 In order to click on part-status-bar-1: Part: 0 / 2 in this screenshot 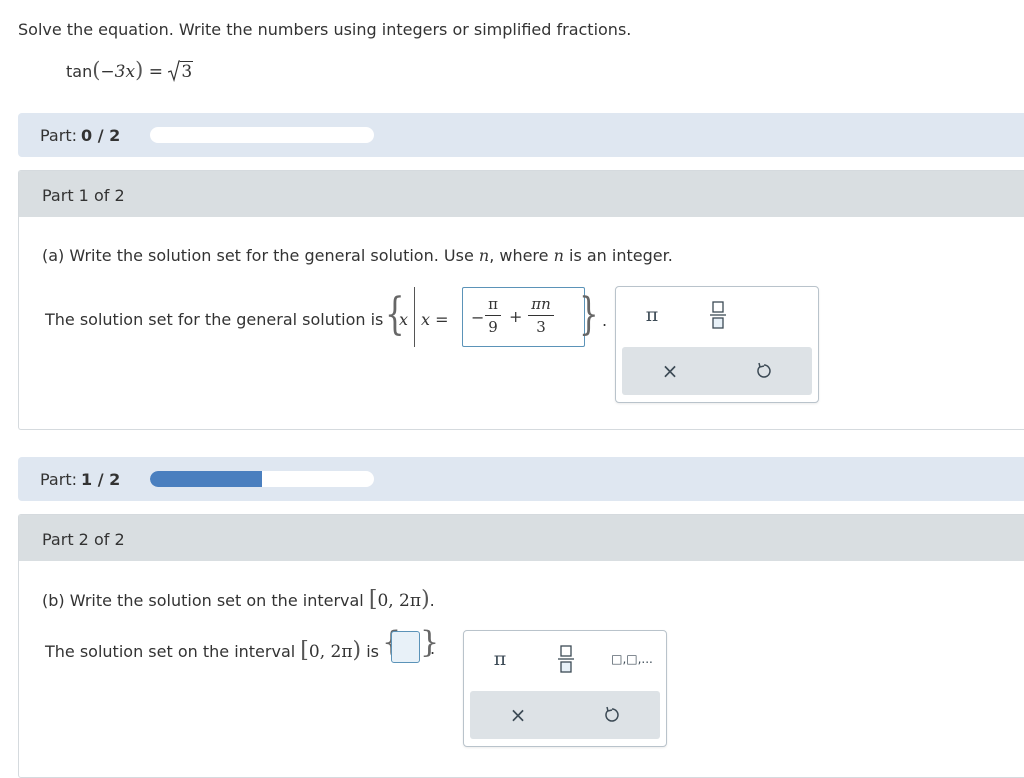, I will do `click(521, 135)`.